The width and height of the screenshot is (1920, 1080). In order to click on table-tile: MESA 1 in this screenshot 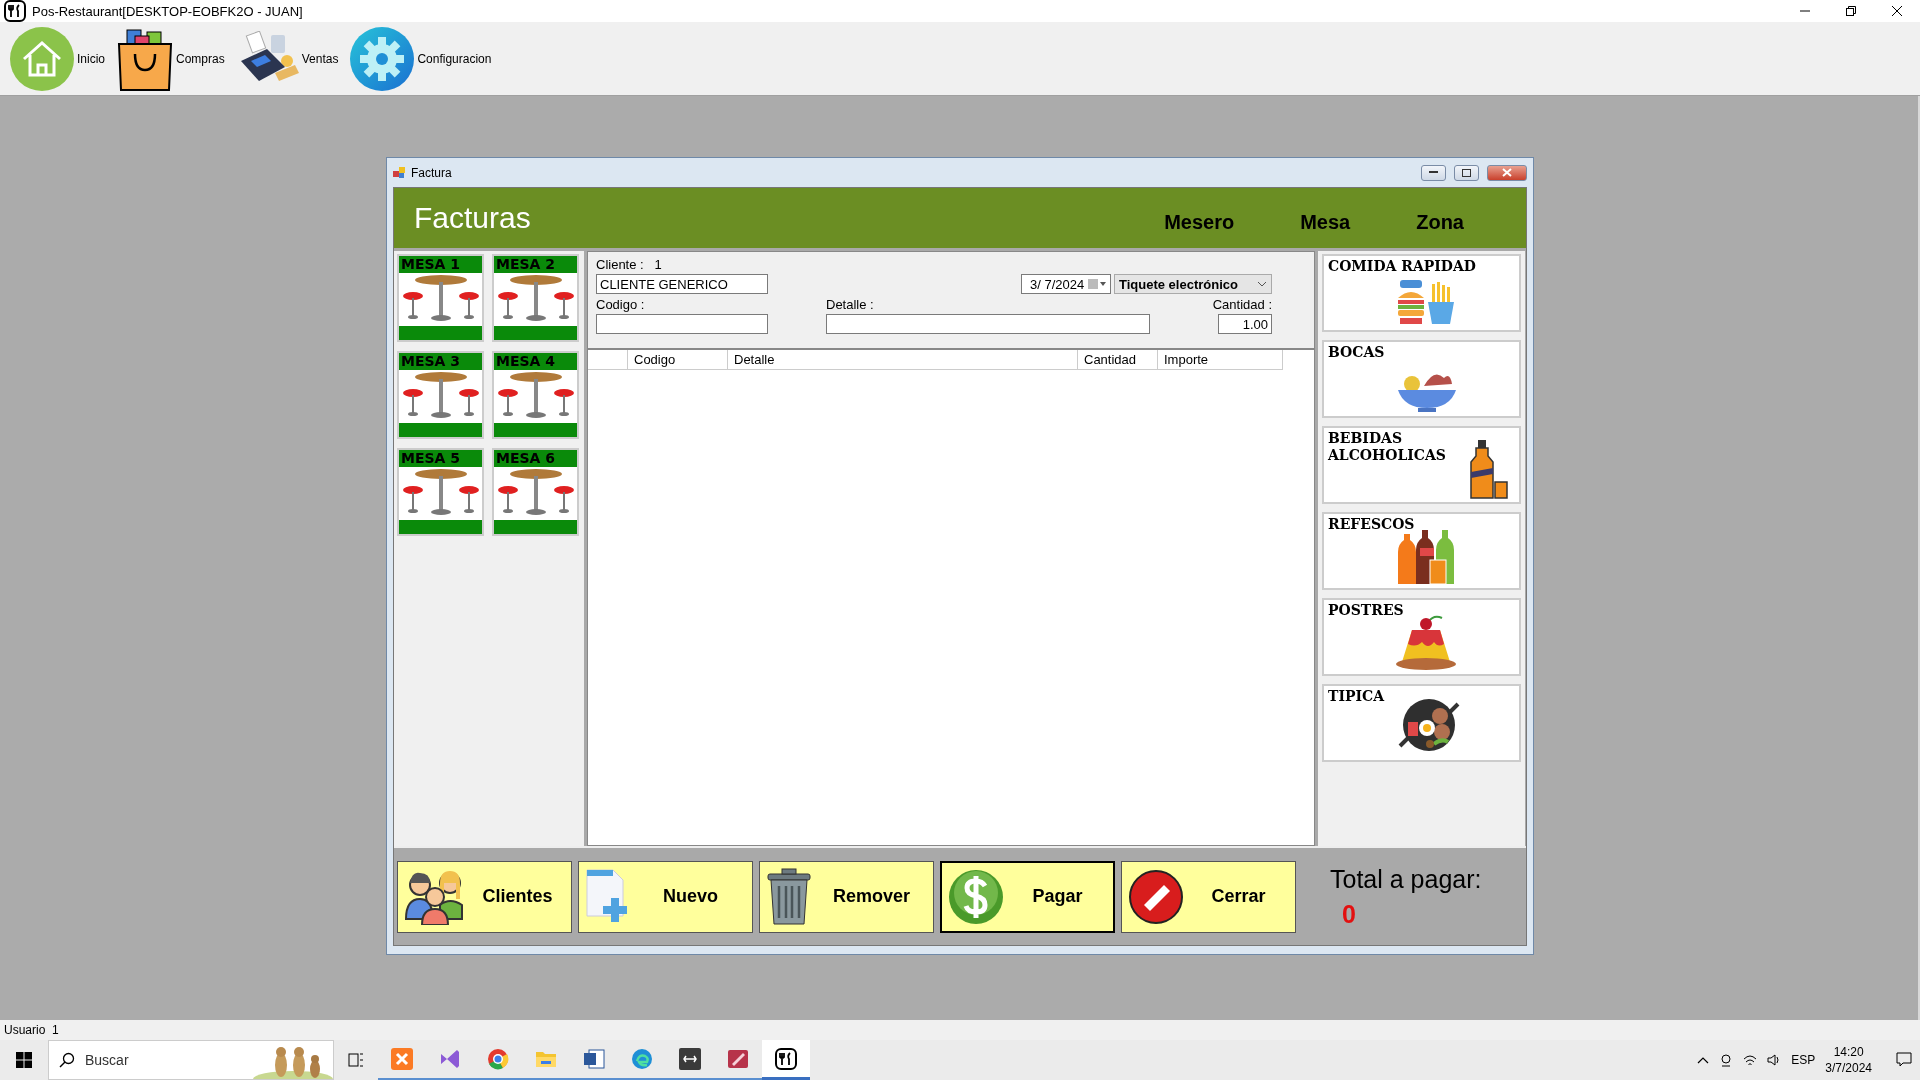, I will do `click(440, 298)`.